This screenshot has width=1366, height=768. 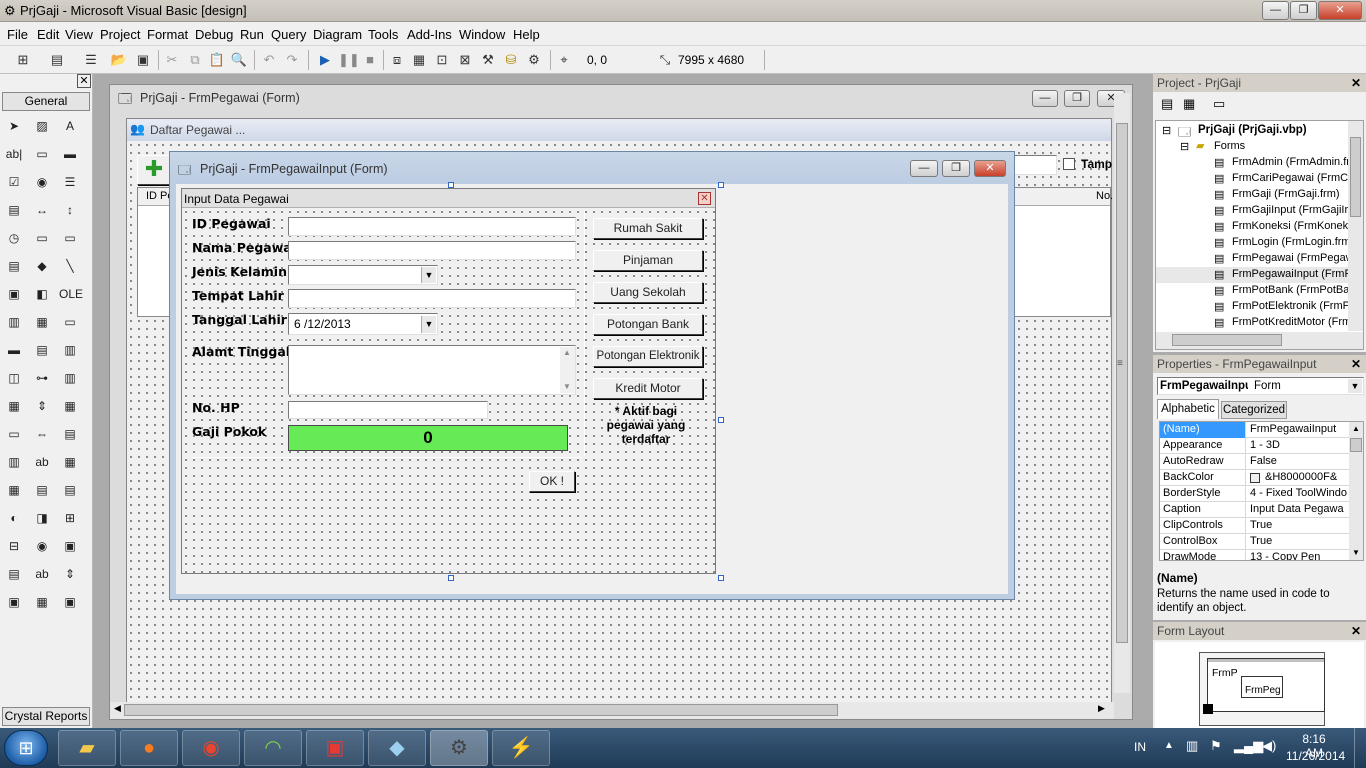 What do you see at coordinates (1169, 745) in the screenshot?
I see `tray-expand-icon: ▲` at bounding box center [1169, 745].